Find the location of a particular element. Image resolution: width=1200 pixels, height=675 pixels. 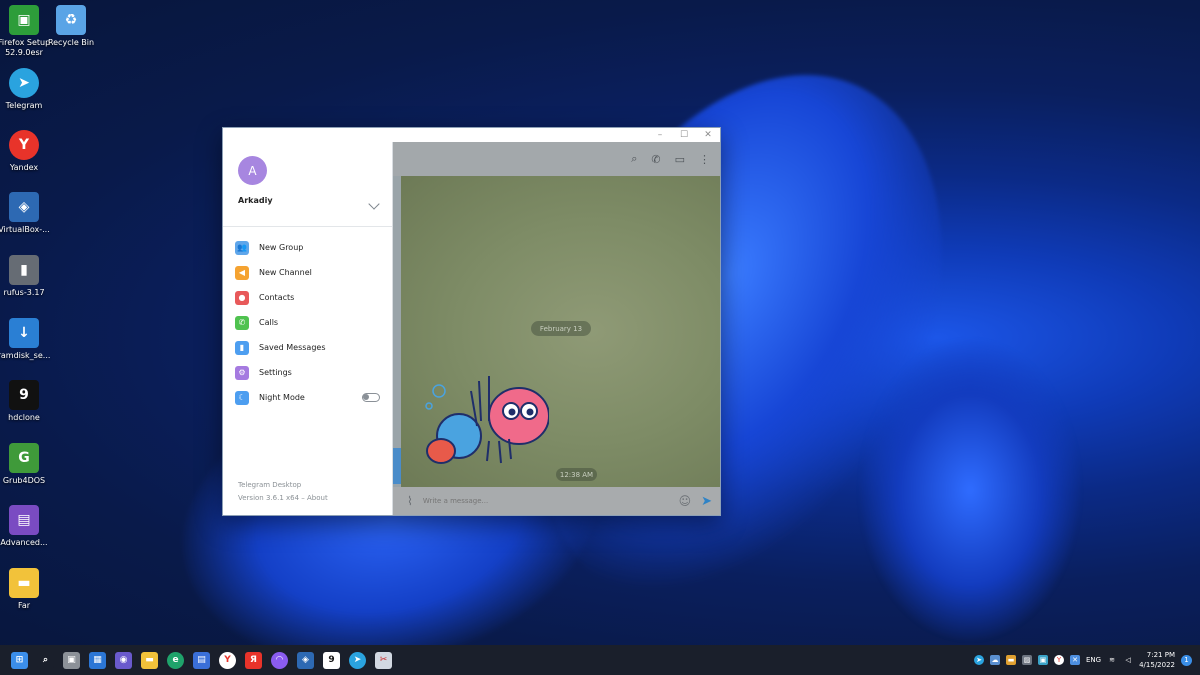

desktop-icon-label: Far is located at coordinates (24, 605).